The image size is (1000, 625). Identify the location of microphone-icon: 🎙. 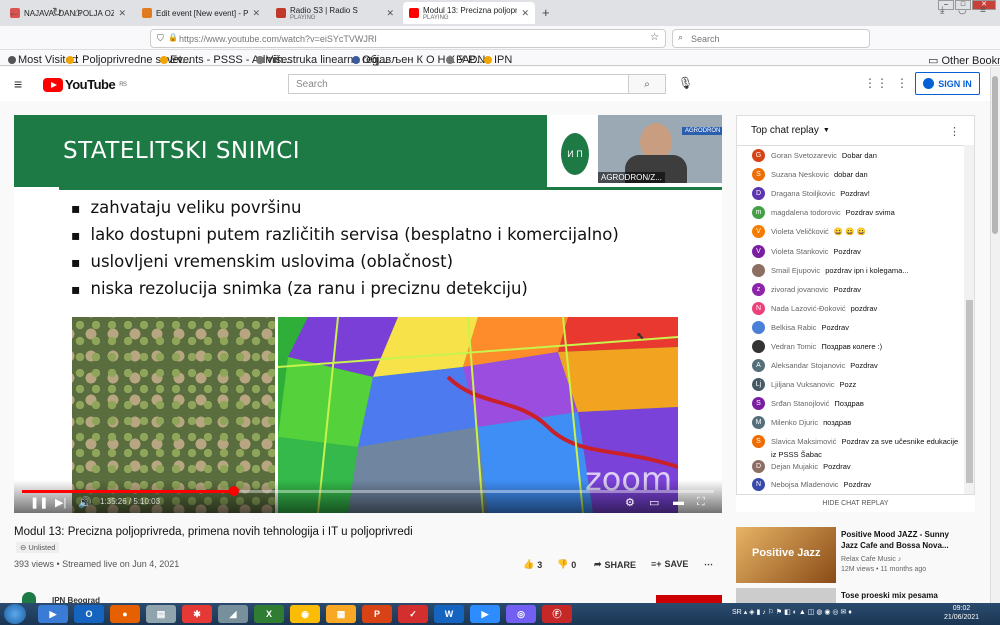
(685, 83).